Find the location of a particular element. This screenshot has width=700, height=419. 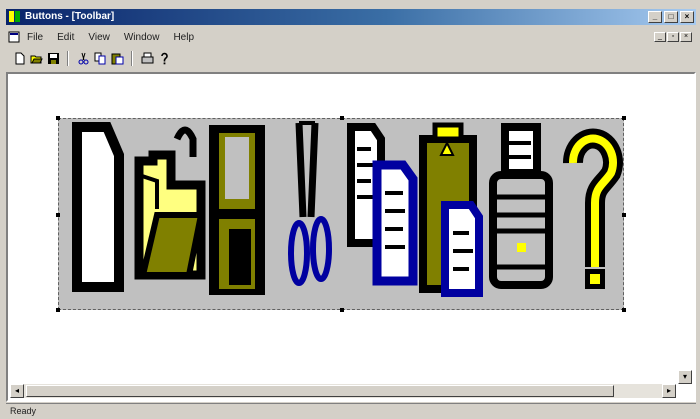

menu-view: View is located at coordinates (99, 37).